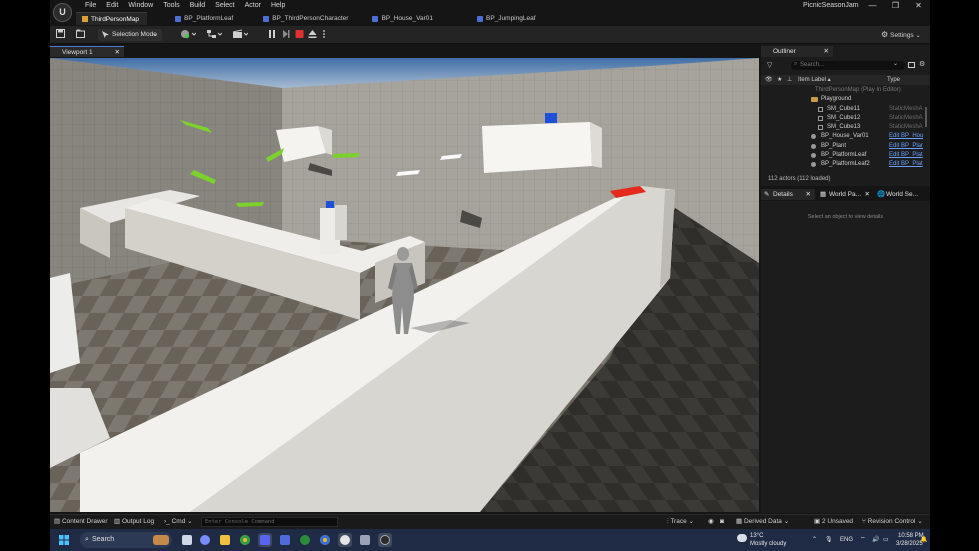 The image size is (979, 551). What do you see at coordinates (224, 6) in the screenshot?
I see `menu-select: Select` at bounding box center [224, 6].